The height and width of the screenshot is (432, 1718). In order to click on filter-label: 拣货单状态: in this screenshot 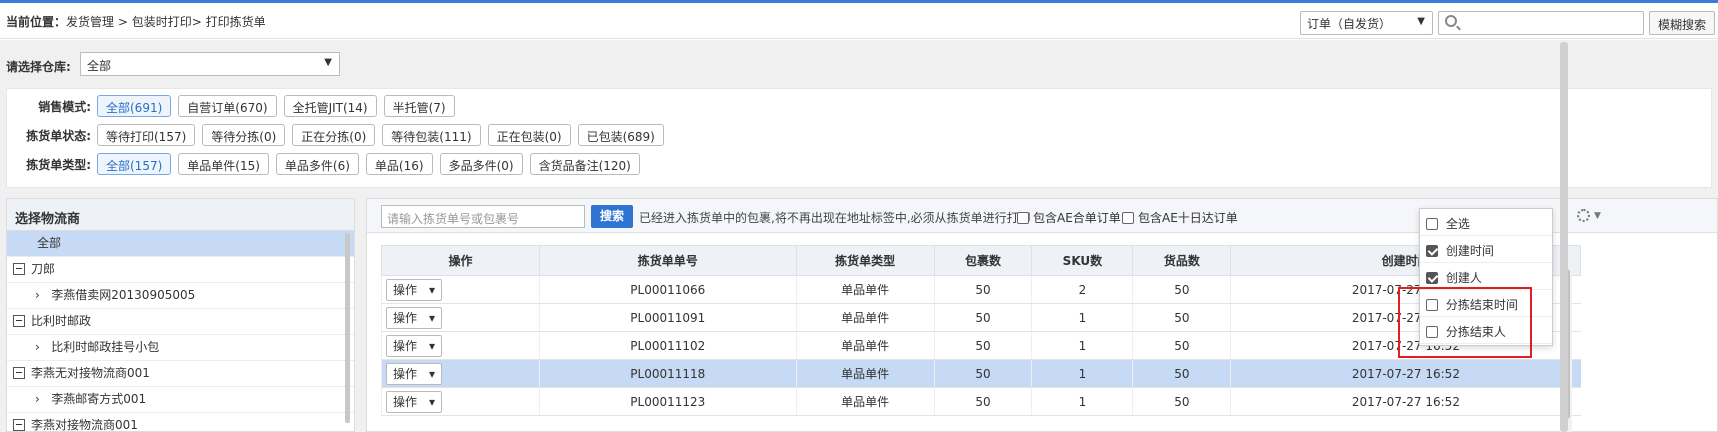, I will do `click(58, 135)`.